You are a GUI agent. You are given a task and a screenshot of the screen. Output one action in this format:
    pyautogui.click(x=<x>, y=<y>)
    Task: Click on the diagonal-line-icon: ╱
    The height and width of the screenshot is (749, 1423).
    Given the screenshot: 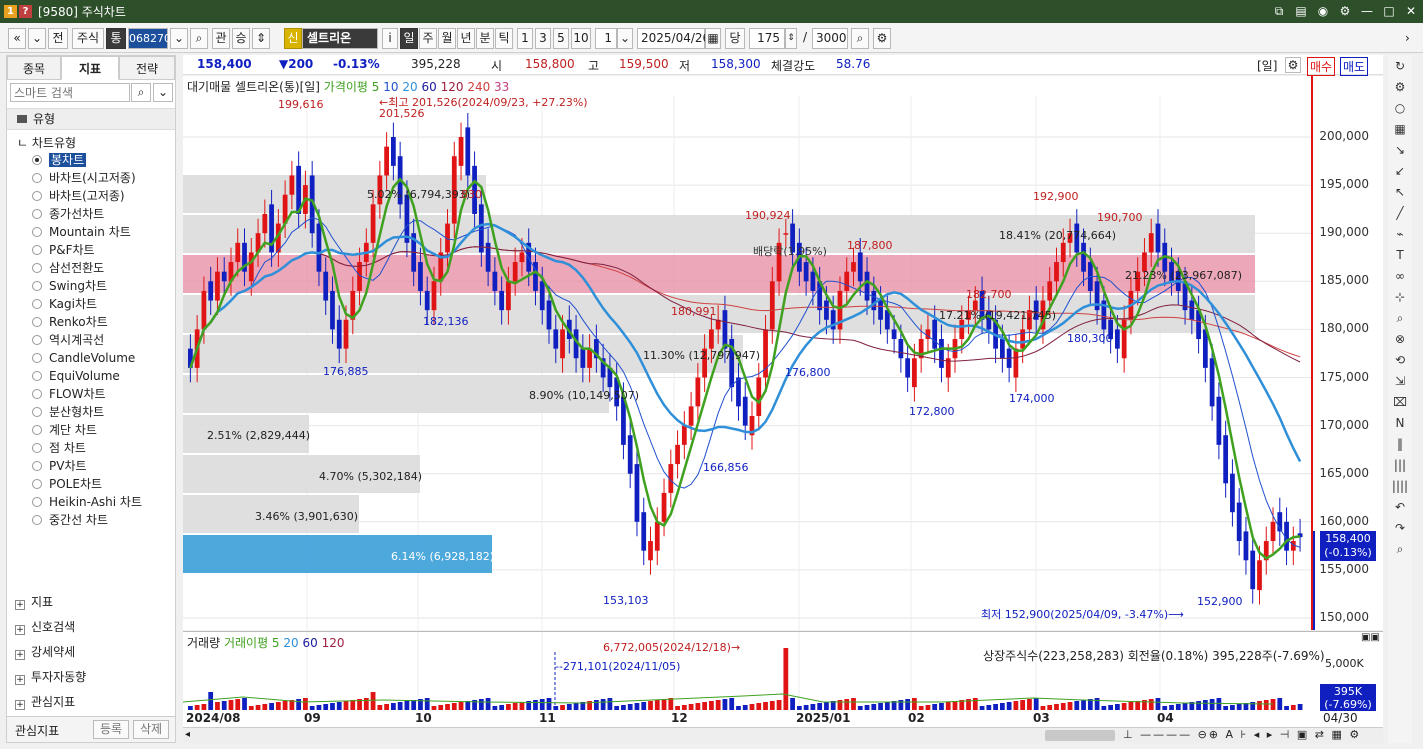 What is the action you would take?
    pyautogui.click(x=1400, y=213)
    